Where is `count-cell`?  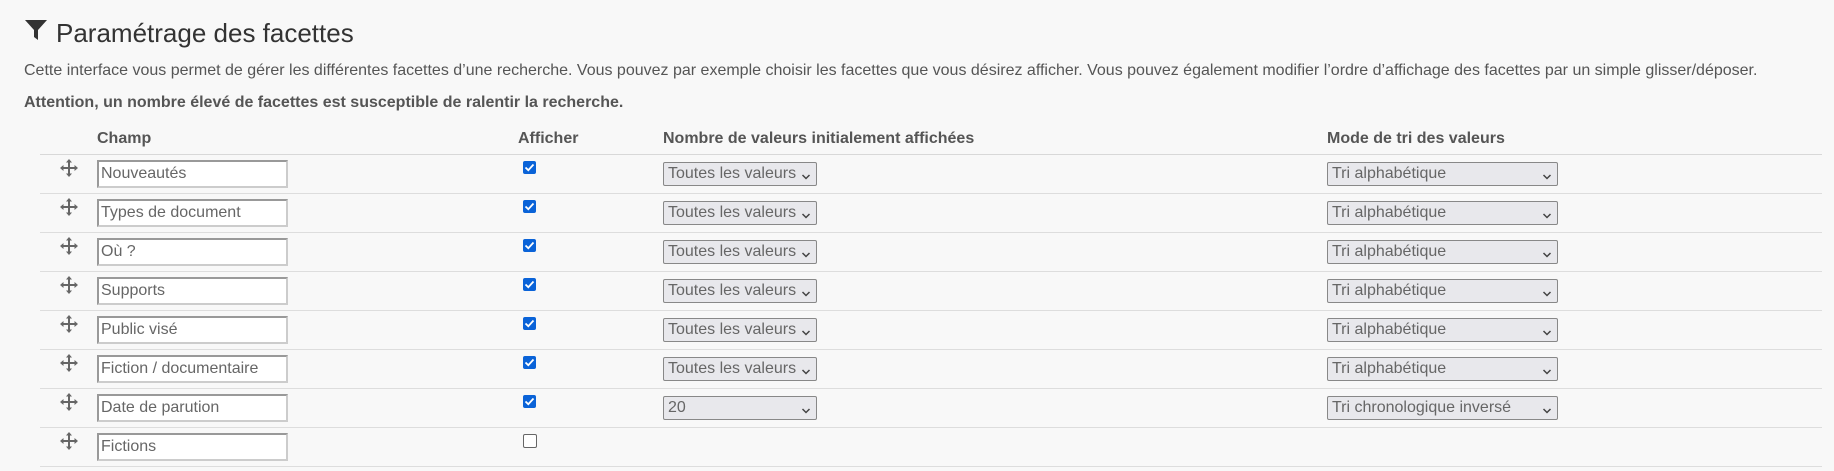
count-cell is located at coordinates (995, 447).